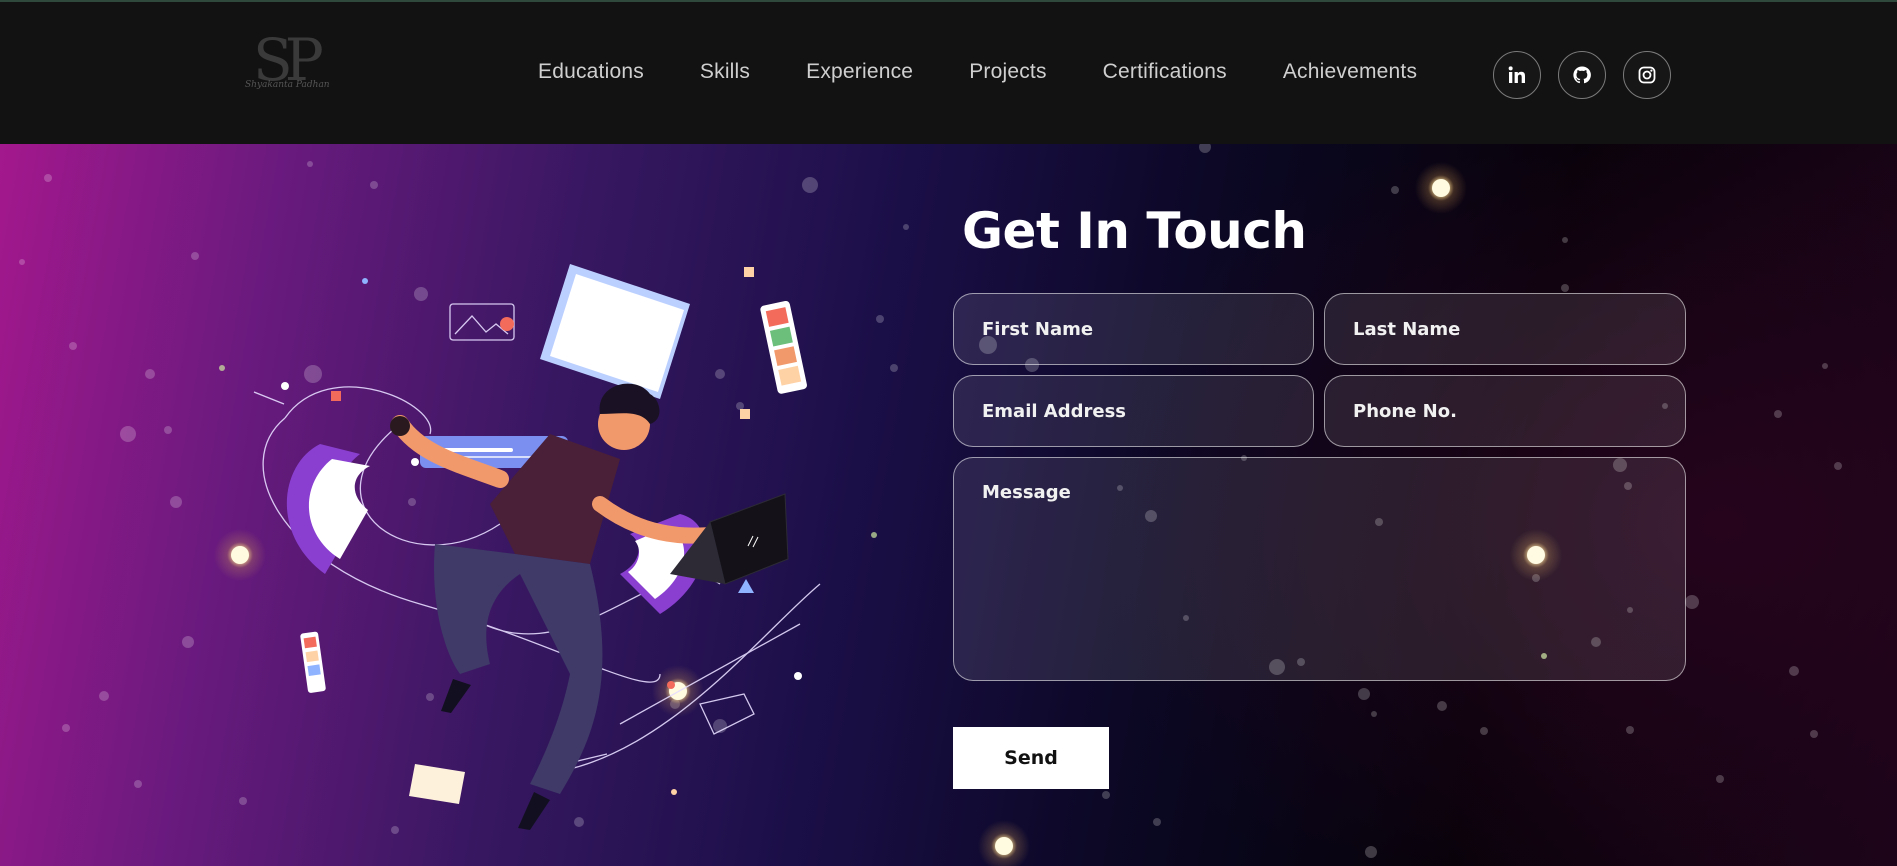 This screenshot has height=866, width=1897. I want to click on social-links, so click(1590, 75).